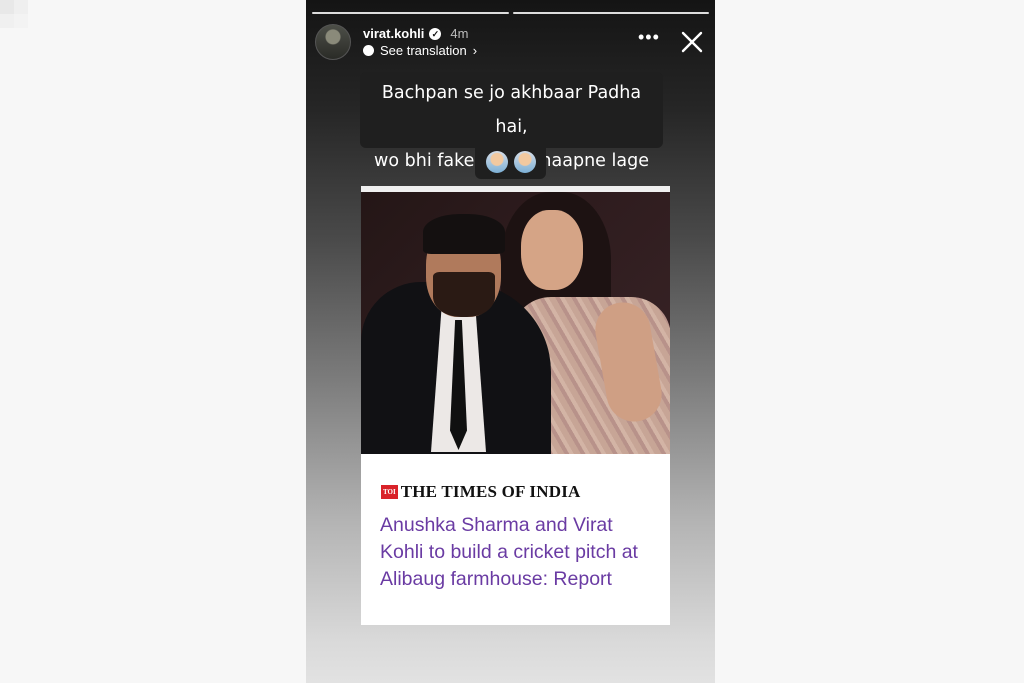 The width and height of the screenshot is (1024, 683). I want to click on man-facepalming-emoji-icon, so click(496, 162).